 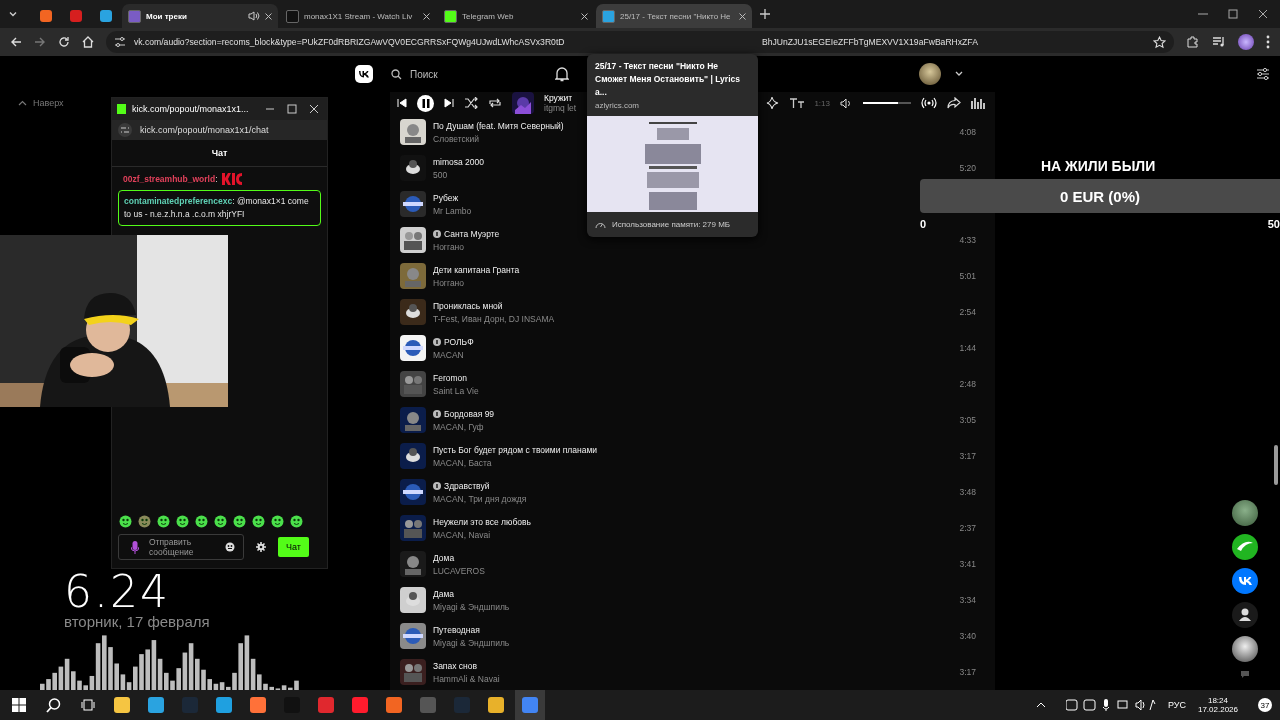 I want to click on track-artist: itgmq let, so click(x=560, y=108).